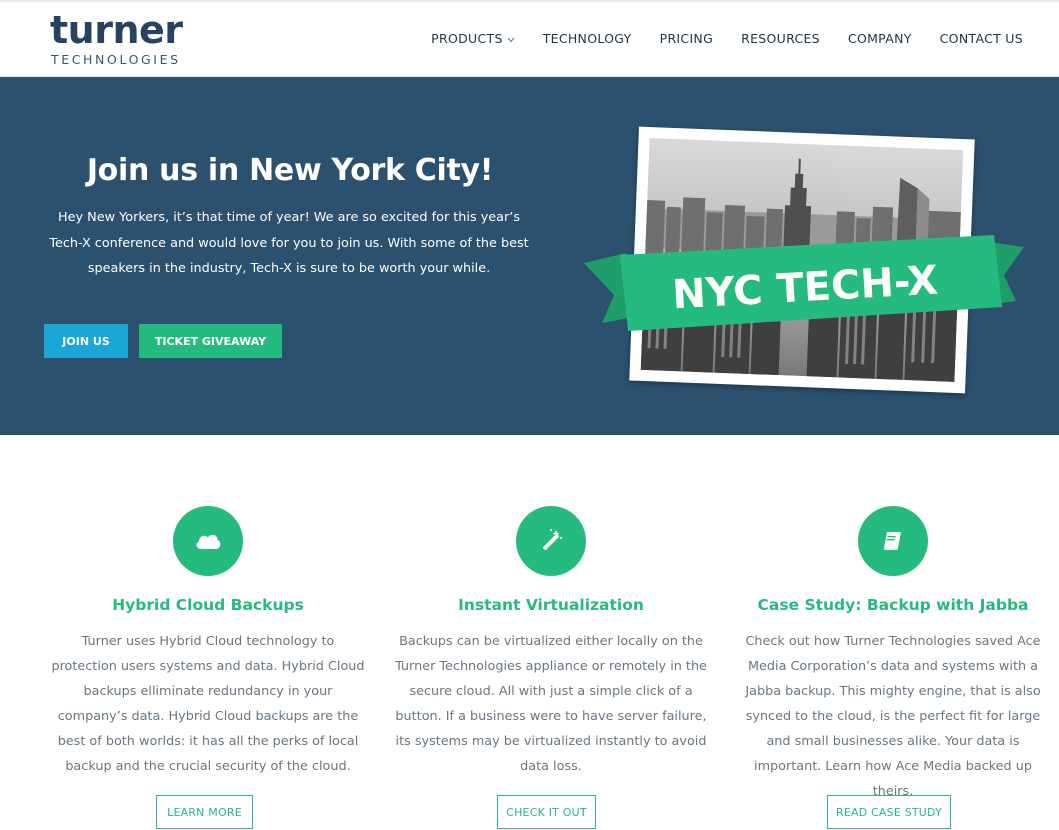 The height and width of the screenshot is (830, 1059). Describe the element at coordinates (204, 812) in the screenshot. I see `learn-more-button: LEARN MORE` at that location.